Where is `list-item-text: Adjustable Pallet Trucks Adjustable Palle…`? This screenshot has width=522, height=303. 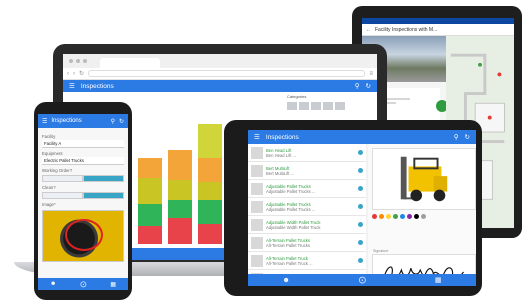
list-item-text: Adjustable Pallet Trucks Adjustable Palle… is located at coordinates (310, 189).